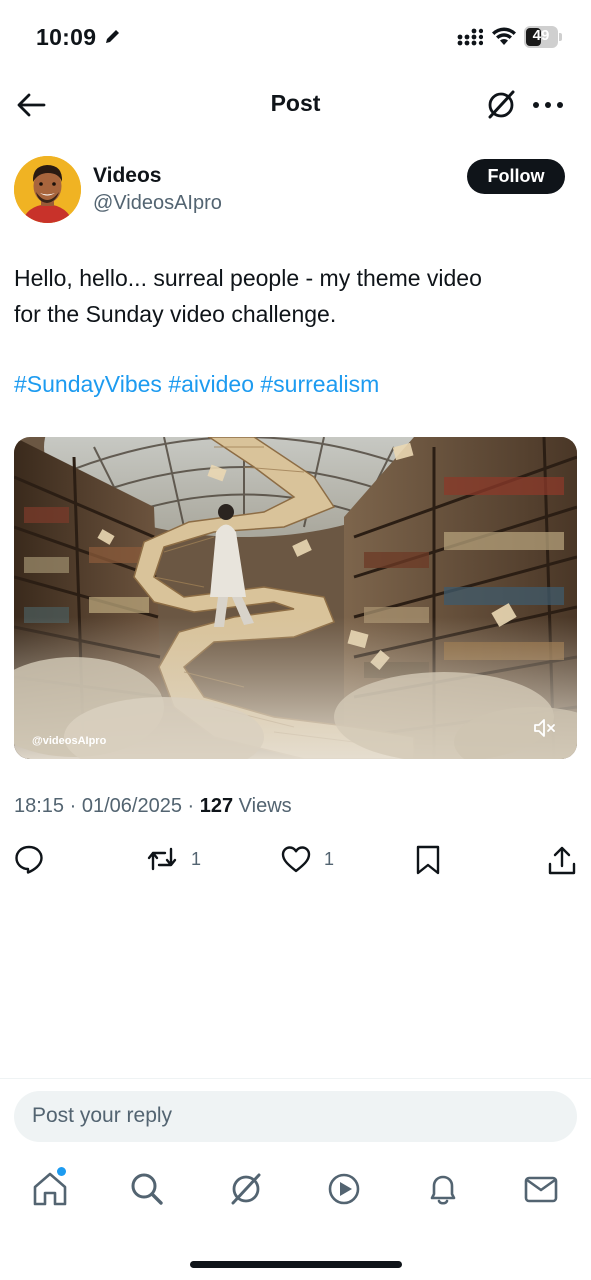 The width and height of the screenshot is (591, 1280). I want to click on reply-button, so click(31, 860).